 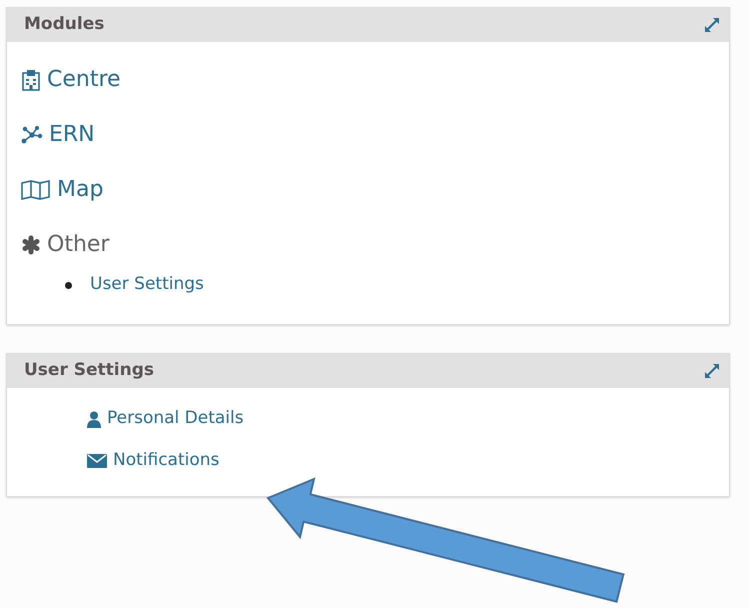 What do you see at coordinates (72, 134) in the screenshot?
I see `module-link: ERN` at bounding box center [72, 134].